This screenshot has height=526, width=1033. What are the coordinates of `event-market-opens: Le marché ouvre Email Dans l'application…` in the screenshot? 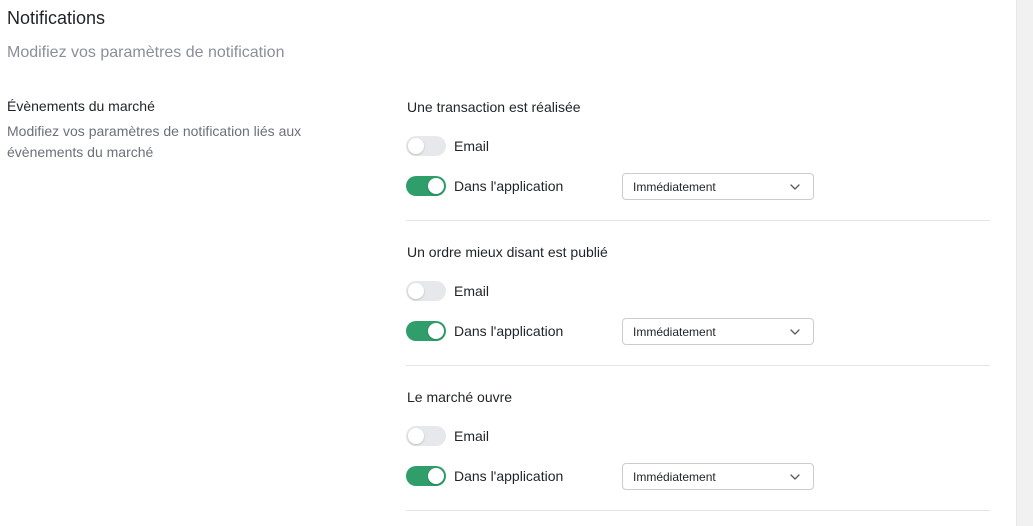 It's located at (698, 448).